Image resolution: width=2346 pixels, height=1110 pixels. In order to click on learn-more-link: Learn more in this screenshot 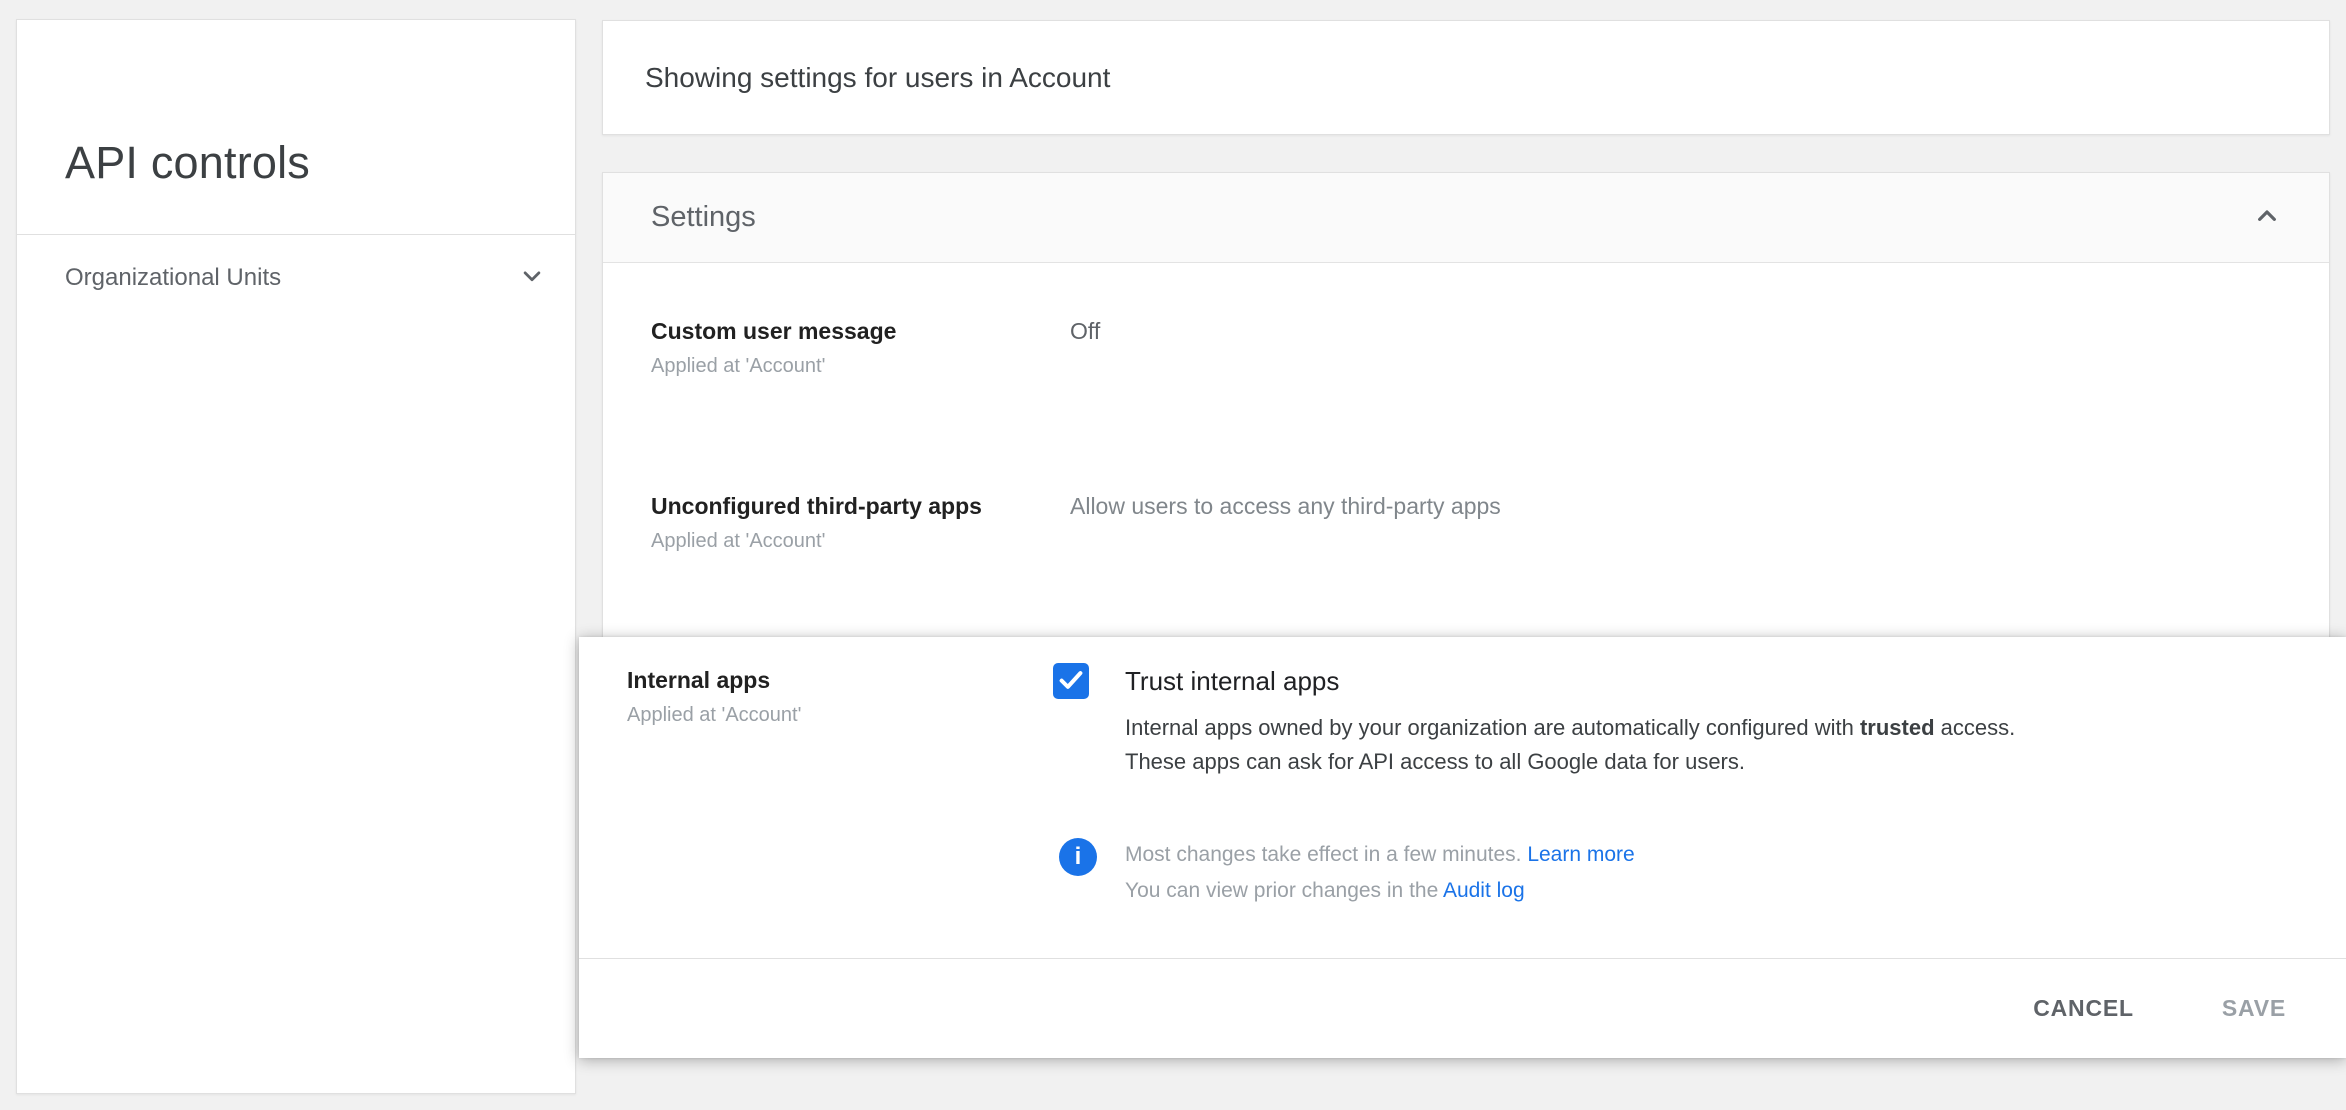, I will do `click(1580, 854)`.